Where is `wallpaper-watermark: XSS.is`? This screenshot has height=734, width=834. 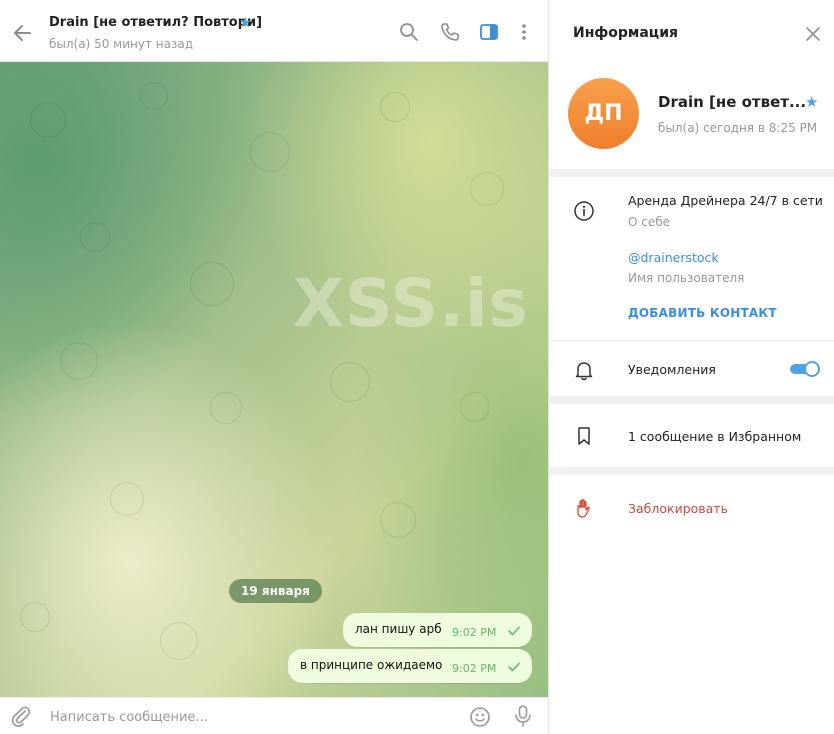 wallpaper-watermark: XSS.is is located at coordinates (411, 303).